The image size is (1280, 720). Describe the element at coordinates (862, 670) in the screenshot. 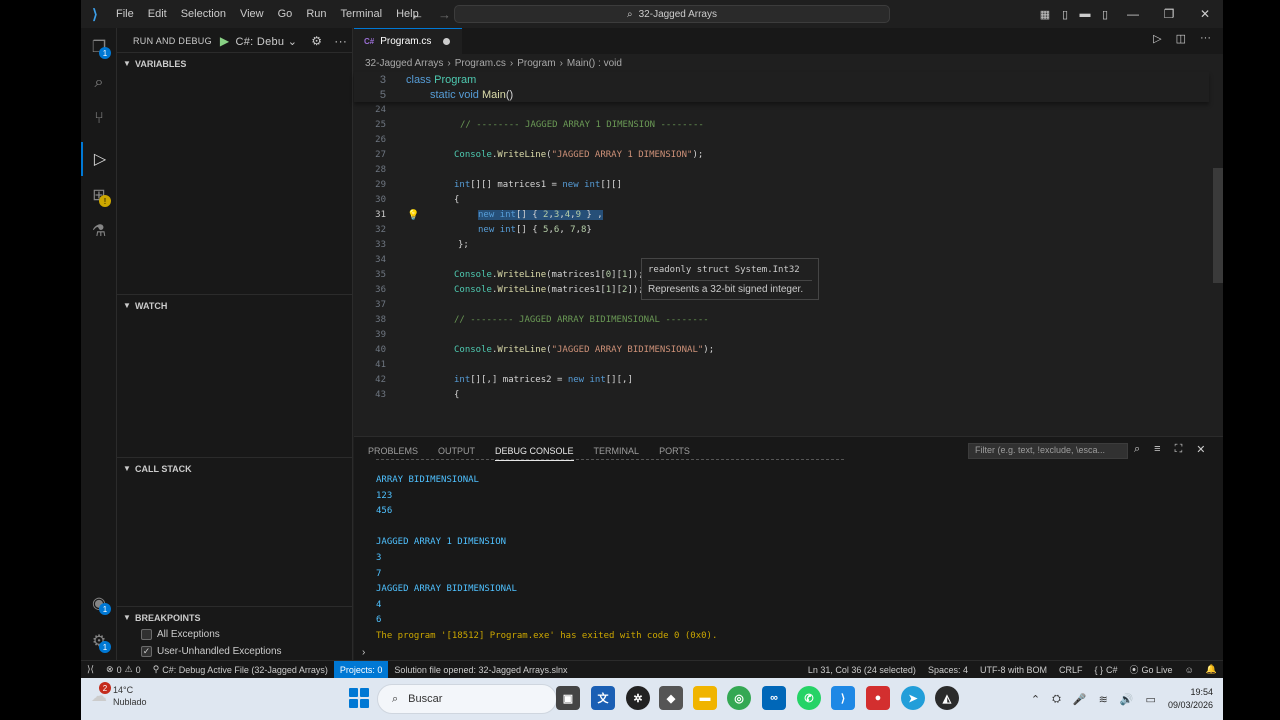

I see `cursor-position: Ln 31, Col 36 (24 selected)` at that location.